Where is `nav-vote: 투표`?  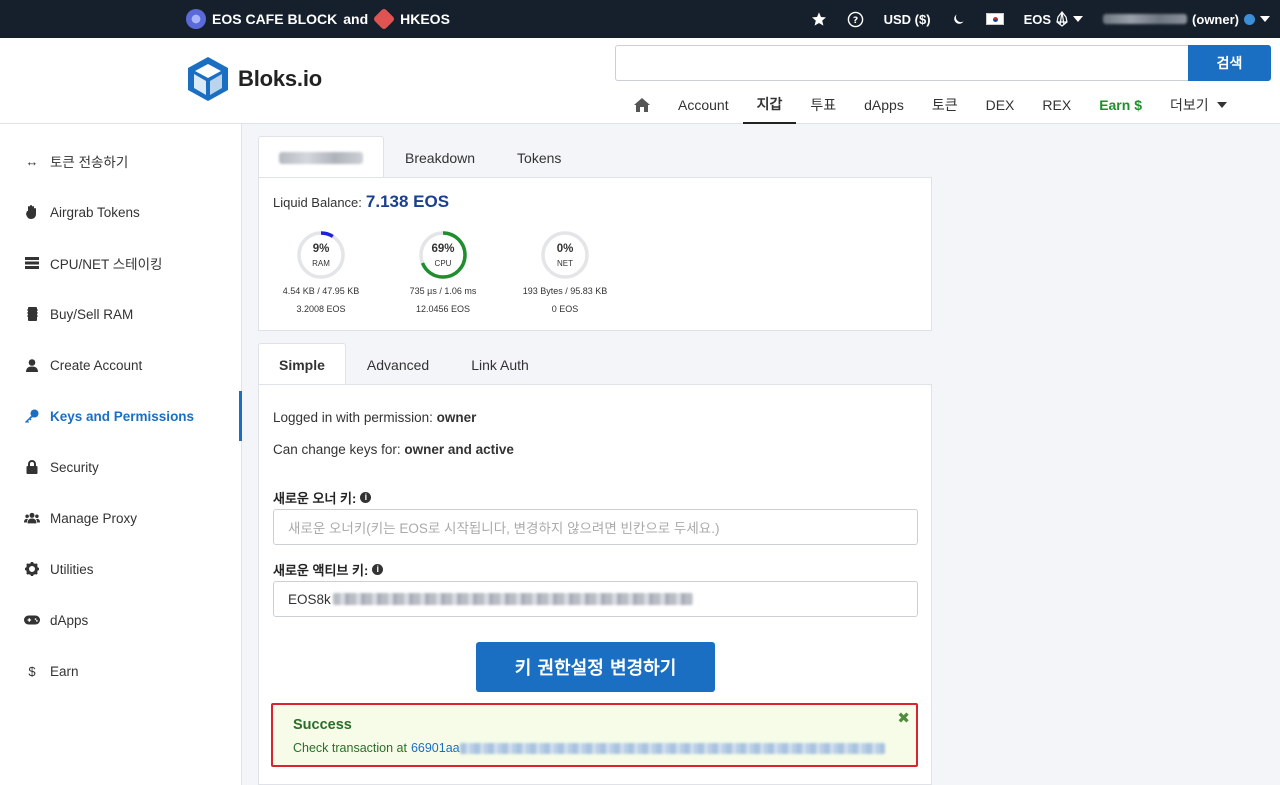
nav-vote: 투표 is located at coordinates (823, 105).